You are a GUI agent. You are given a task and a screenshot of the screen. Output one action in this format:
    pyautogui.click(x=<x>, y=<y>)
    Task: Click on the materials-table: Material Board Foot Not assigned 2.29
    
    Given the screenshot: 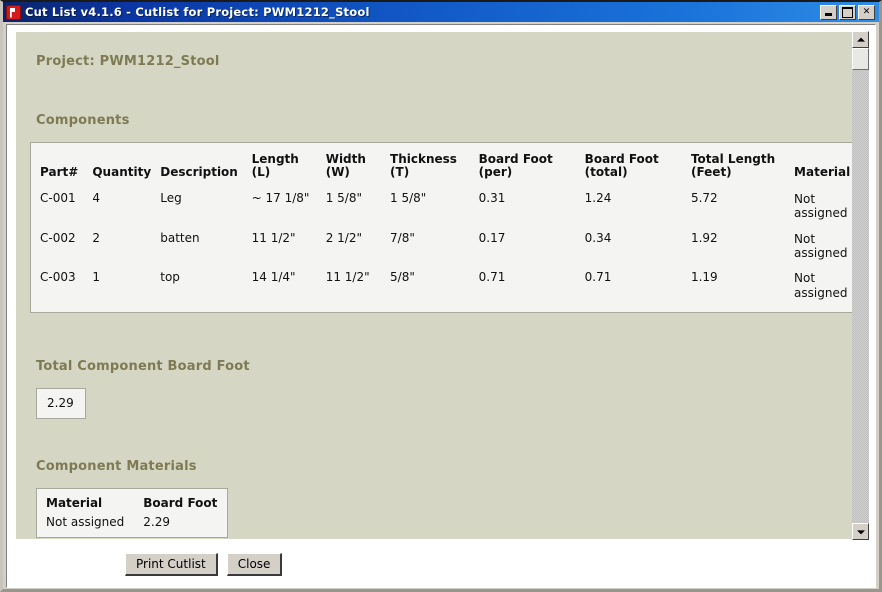 What is the action you would take?
    pyautogui.click(x=132, y=513)
    